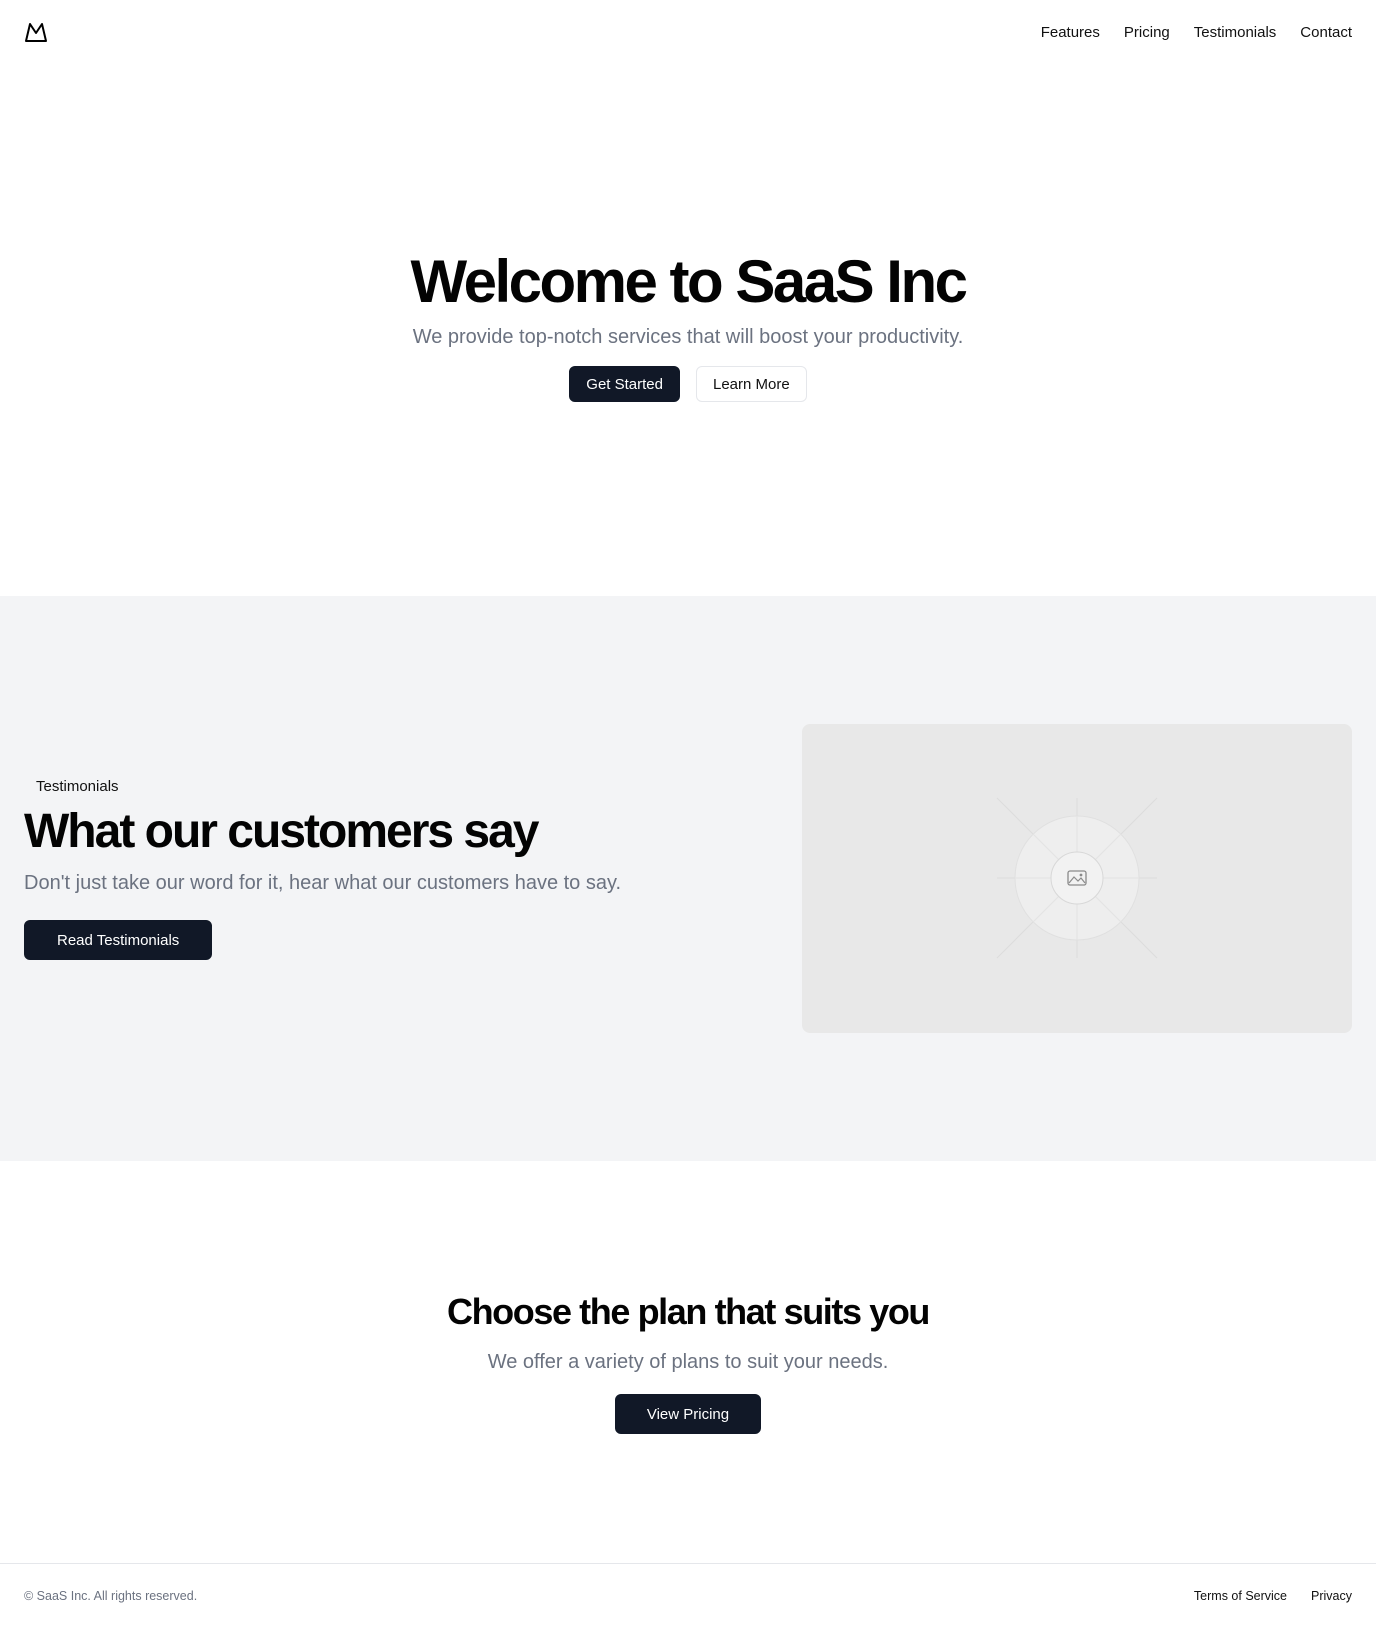 This screenshot has width=1376, height=1628. Describe the element at coordinates (688, 1414) in the screenshot. I see `view-pricing-button: View Pricing` at that location.